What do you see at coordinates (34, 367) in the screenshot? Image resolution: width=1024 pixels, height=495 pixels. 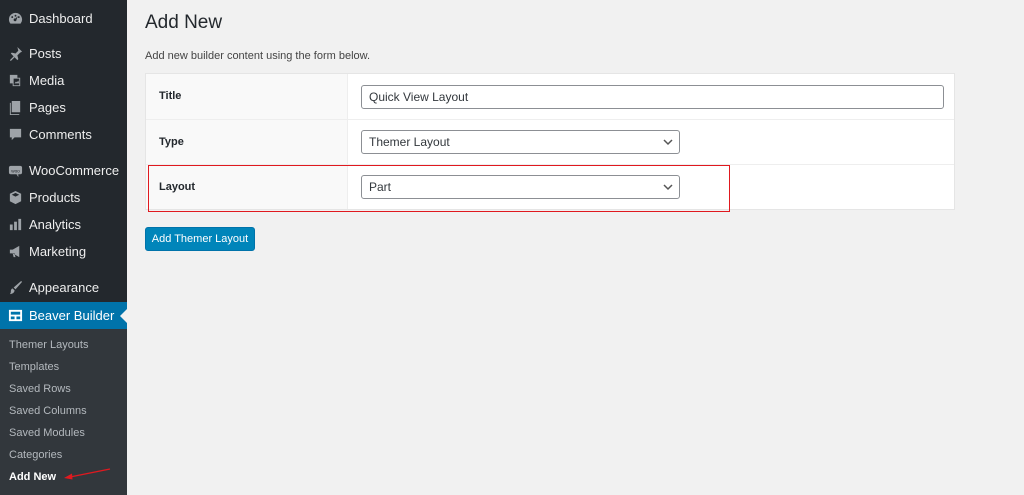 I see `submenu-item-templates: Templates` at bounding box center [34, 367].